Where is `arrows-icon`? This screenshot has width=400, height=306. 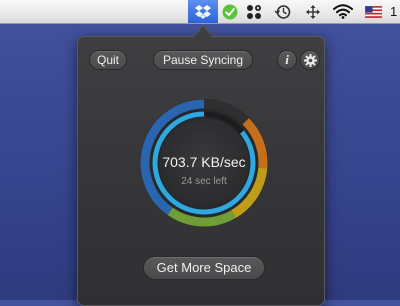
arrows-icon is located at coordinates (313, 11).